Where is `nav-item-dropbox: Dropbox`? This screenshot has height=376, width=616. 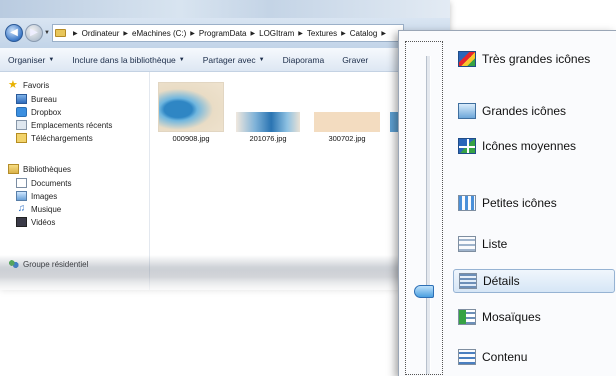 nav-item-dropbox: Dropbox is located at coordinates (38, 112).